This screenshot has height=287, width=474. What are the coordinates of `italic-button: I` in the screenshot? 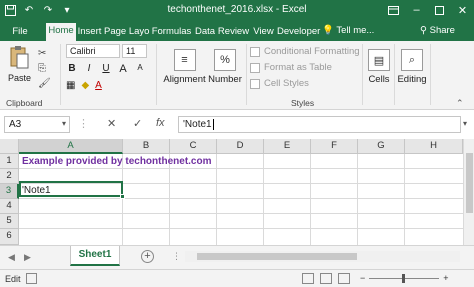 It's located at (89, 69).